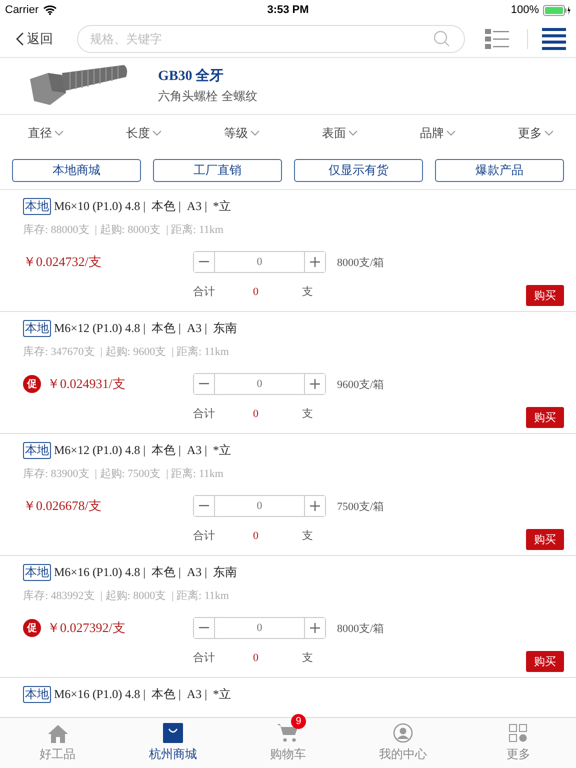  What do you see at coordinates (271, 38) in the screenshot?
I see `search-field: 规格、关键字` at bounding box center [271, 38].